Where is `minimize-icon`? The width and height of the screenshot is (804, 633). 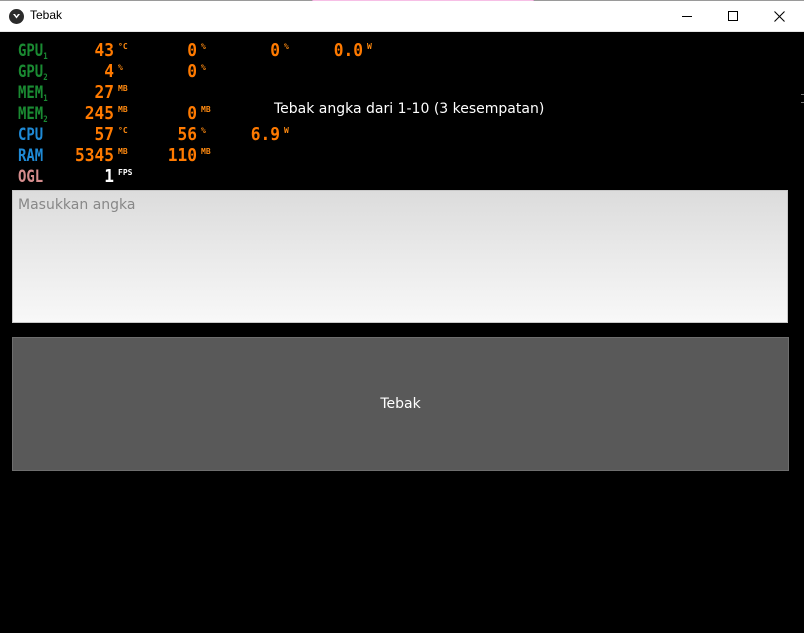
minimize-icon is located at coordinates (687, 16).